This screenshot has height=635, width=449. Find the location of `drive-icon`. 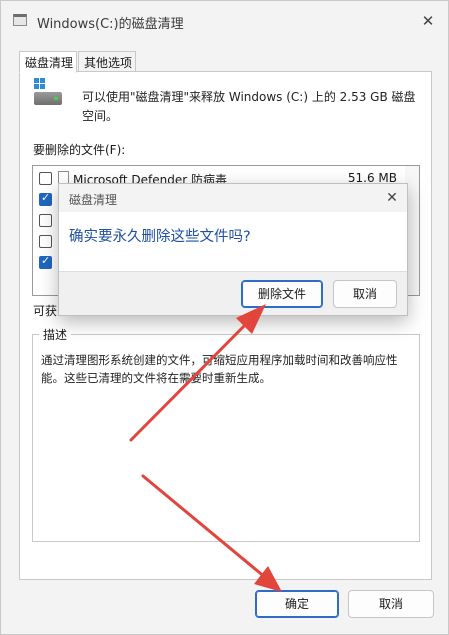

drive-icon is located at coordinates (20, 20).